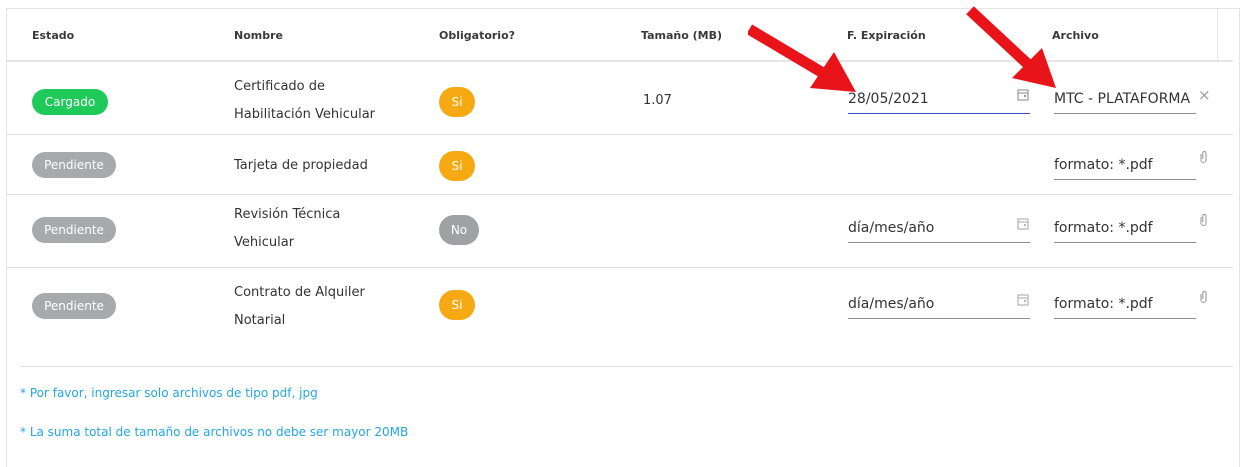 The width and height of the screenshot is (1252, 467). What do you see at coordinates (305, 114) in the screenshot?
I see `document-name-line: Habilitación Vehicular` at bounding box center [305, 114].